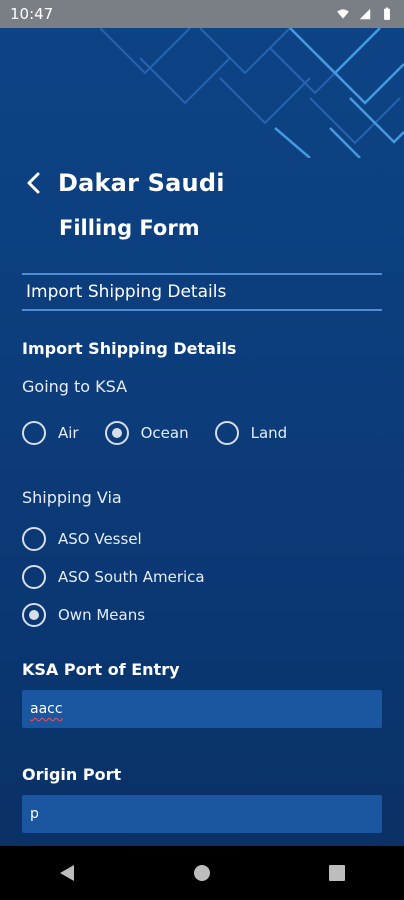  I want to click on nav-recents-button, so click(337, 873).